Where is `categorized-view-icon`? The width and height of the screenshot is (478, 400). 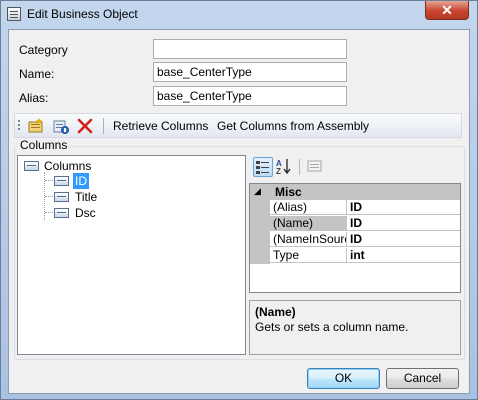 categorized-view-icon is located at coordinates (263, 167).